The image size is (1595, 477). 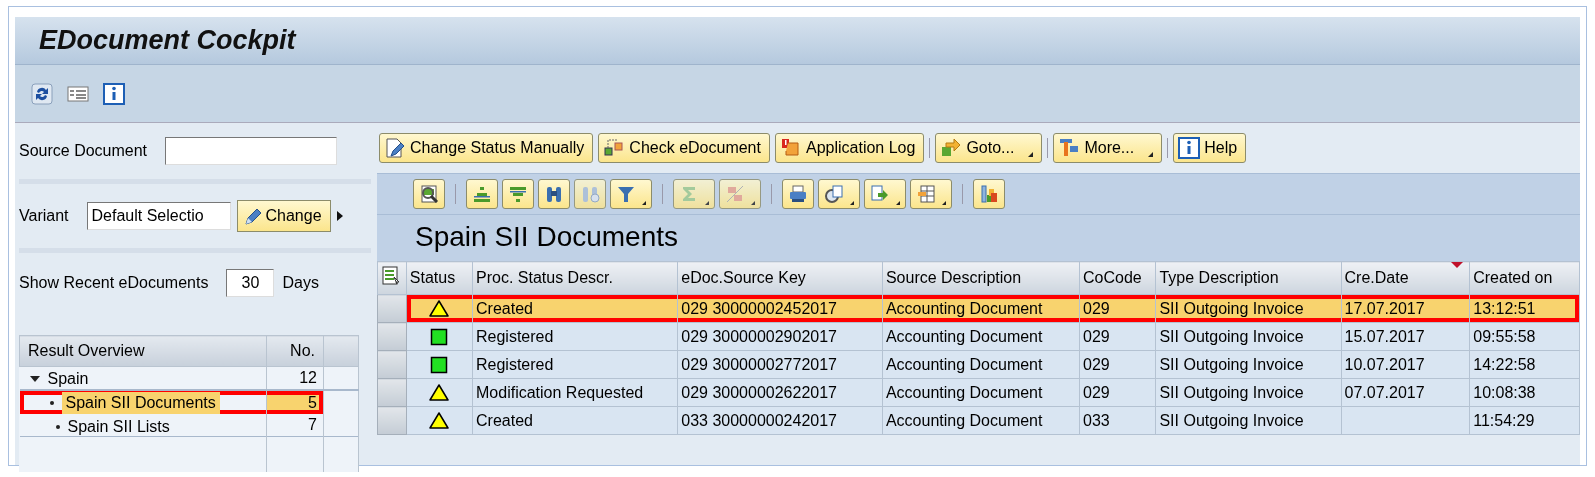 What do you see at coordinates (694, 194) in the screenshot?
I see `sum-button` at bounding box center [694, 194].